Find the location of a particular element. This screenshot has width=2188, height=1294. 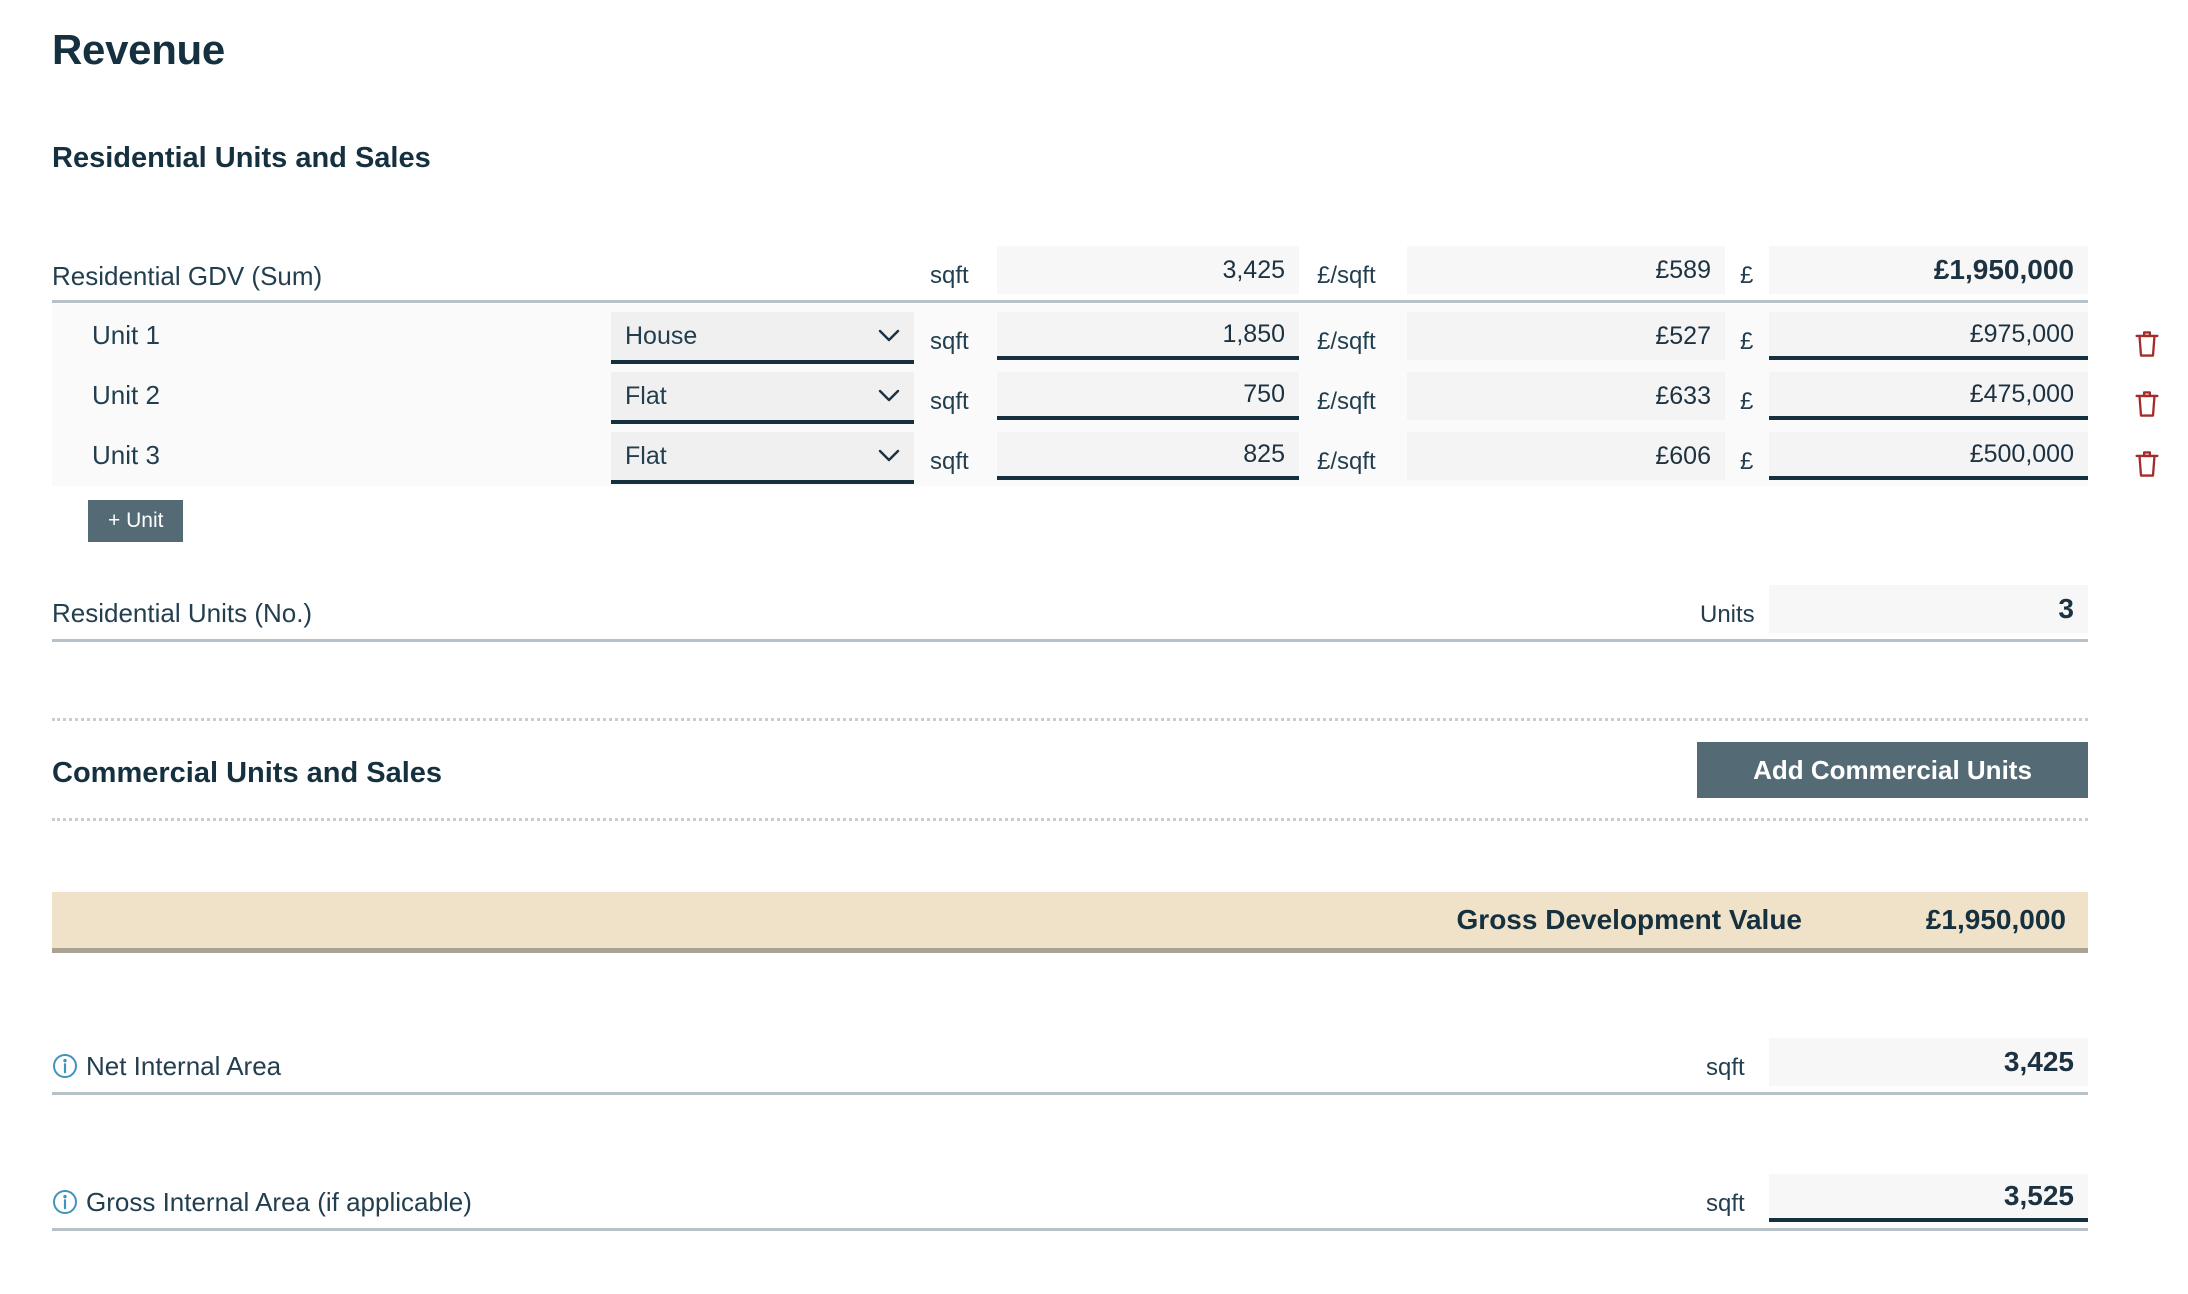

unit-rate-unit-1: £/sqft is located at coordinates (1346, 341).